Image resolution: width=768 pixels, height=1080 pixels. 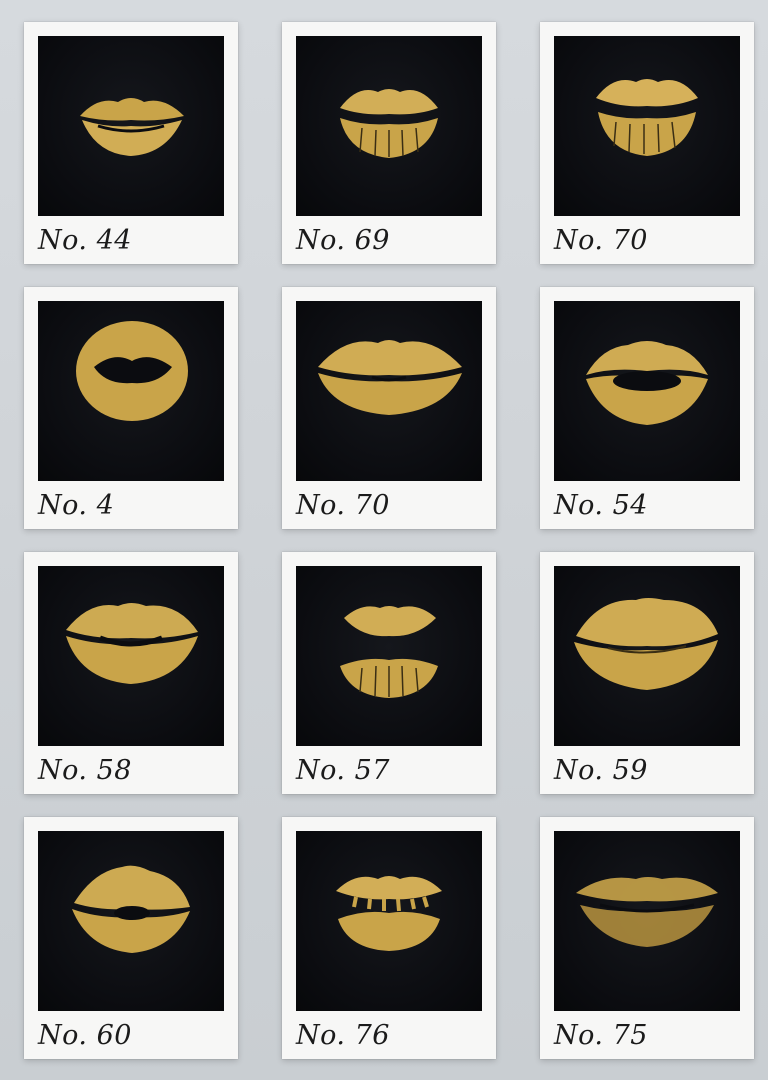 I want to click on polaroid-card: No. 60, so click(x=131, y=938).